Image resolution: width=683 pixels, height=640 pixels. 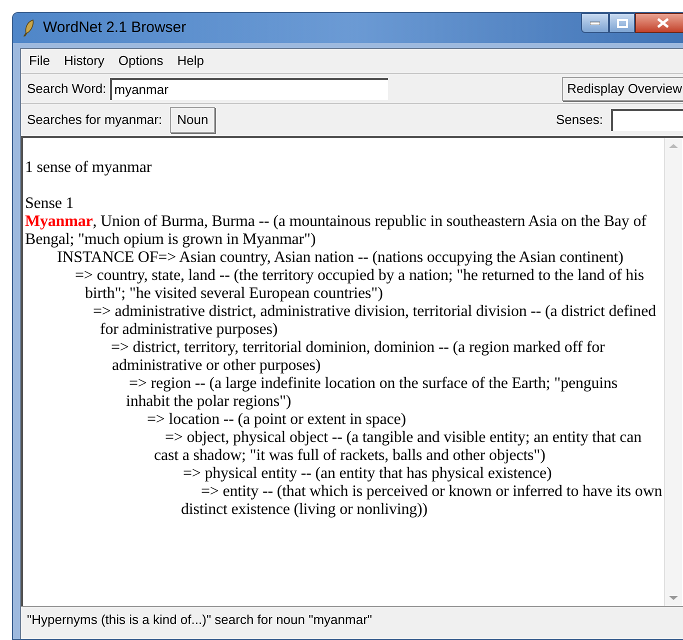 What do you see at coordinates (579, 120) in the screenshot?
I see `senses-label: Senses:` at bounding box center [579, 120].